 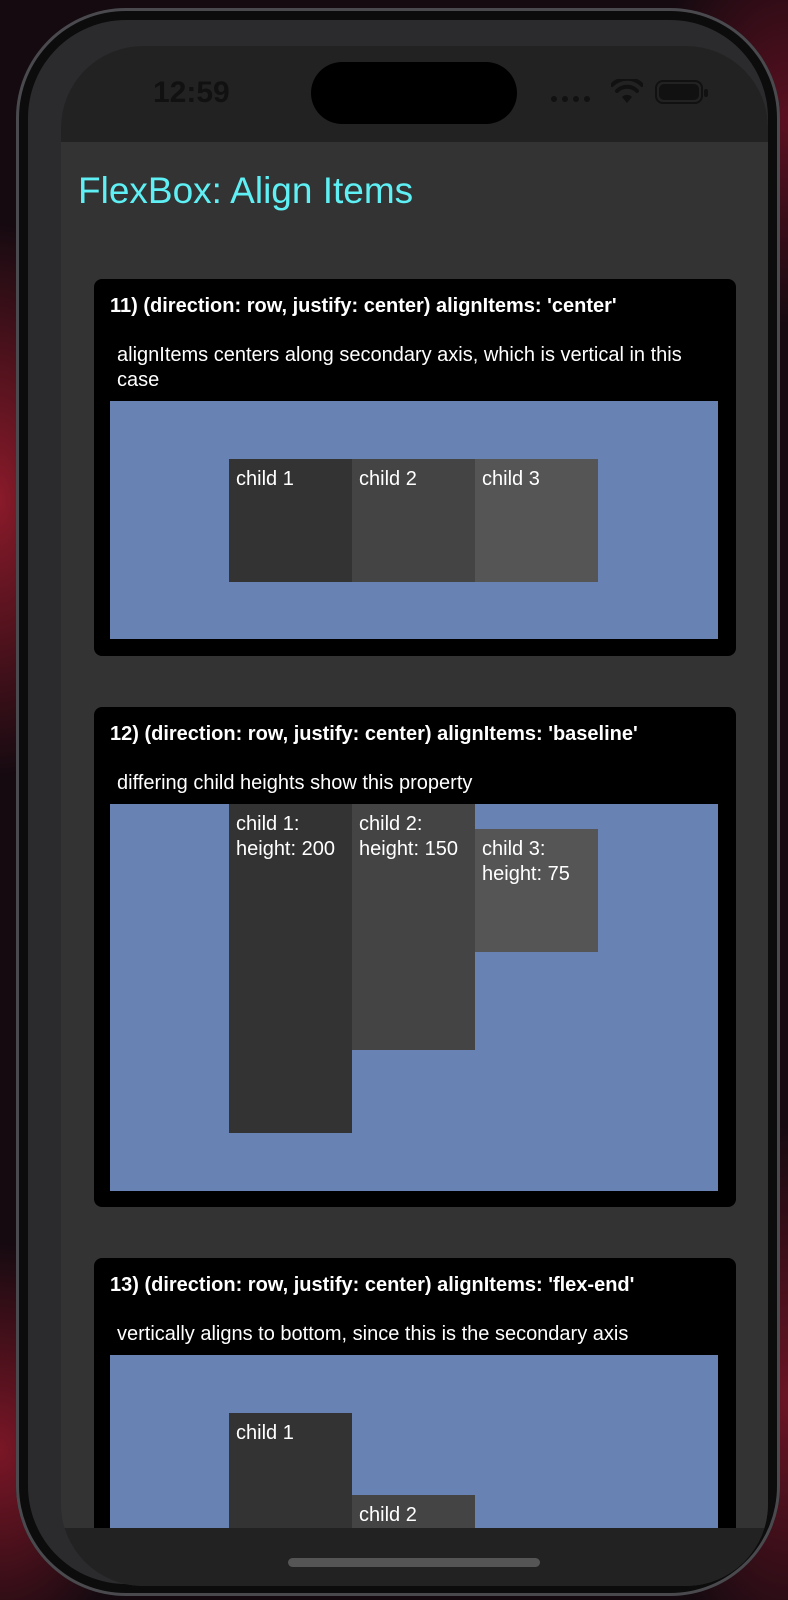 What do you see at coordinates (570, 99) in the screenshot?
I see `cellular-signal-icon` at bounding box center [570, 99].